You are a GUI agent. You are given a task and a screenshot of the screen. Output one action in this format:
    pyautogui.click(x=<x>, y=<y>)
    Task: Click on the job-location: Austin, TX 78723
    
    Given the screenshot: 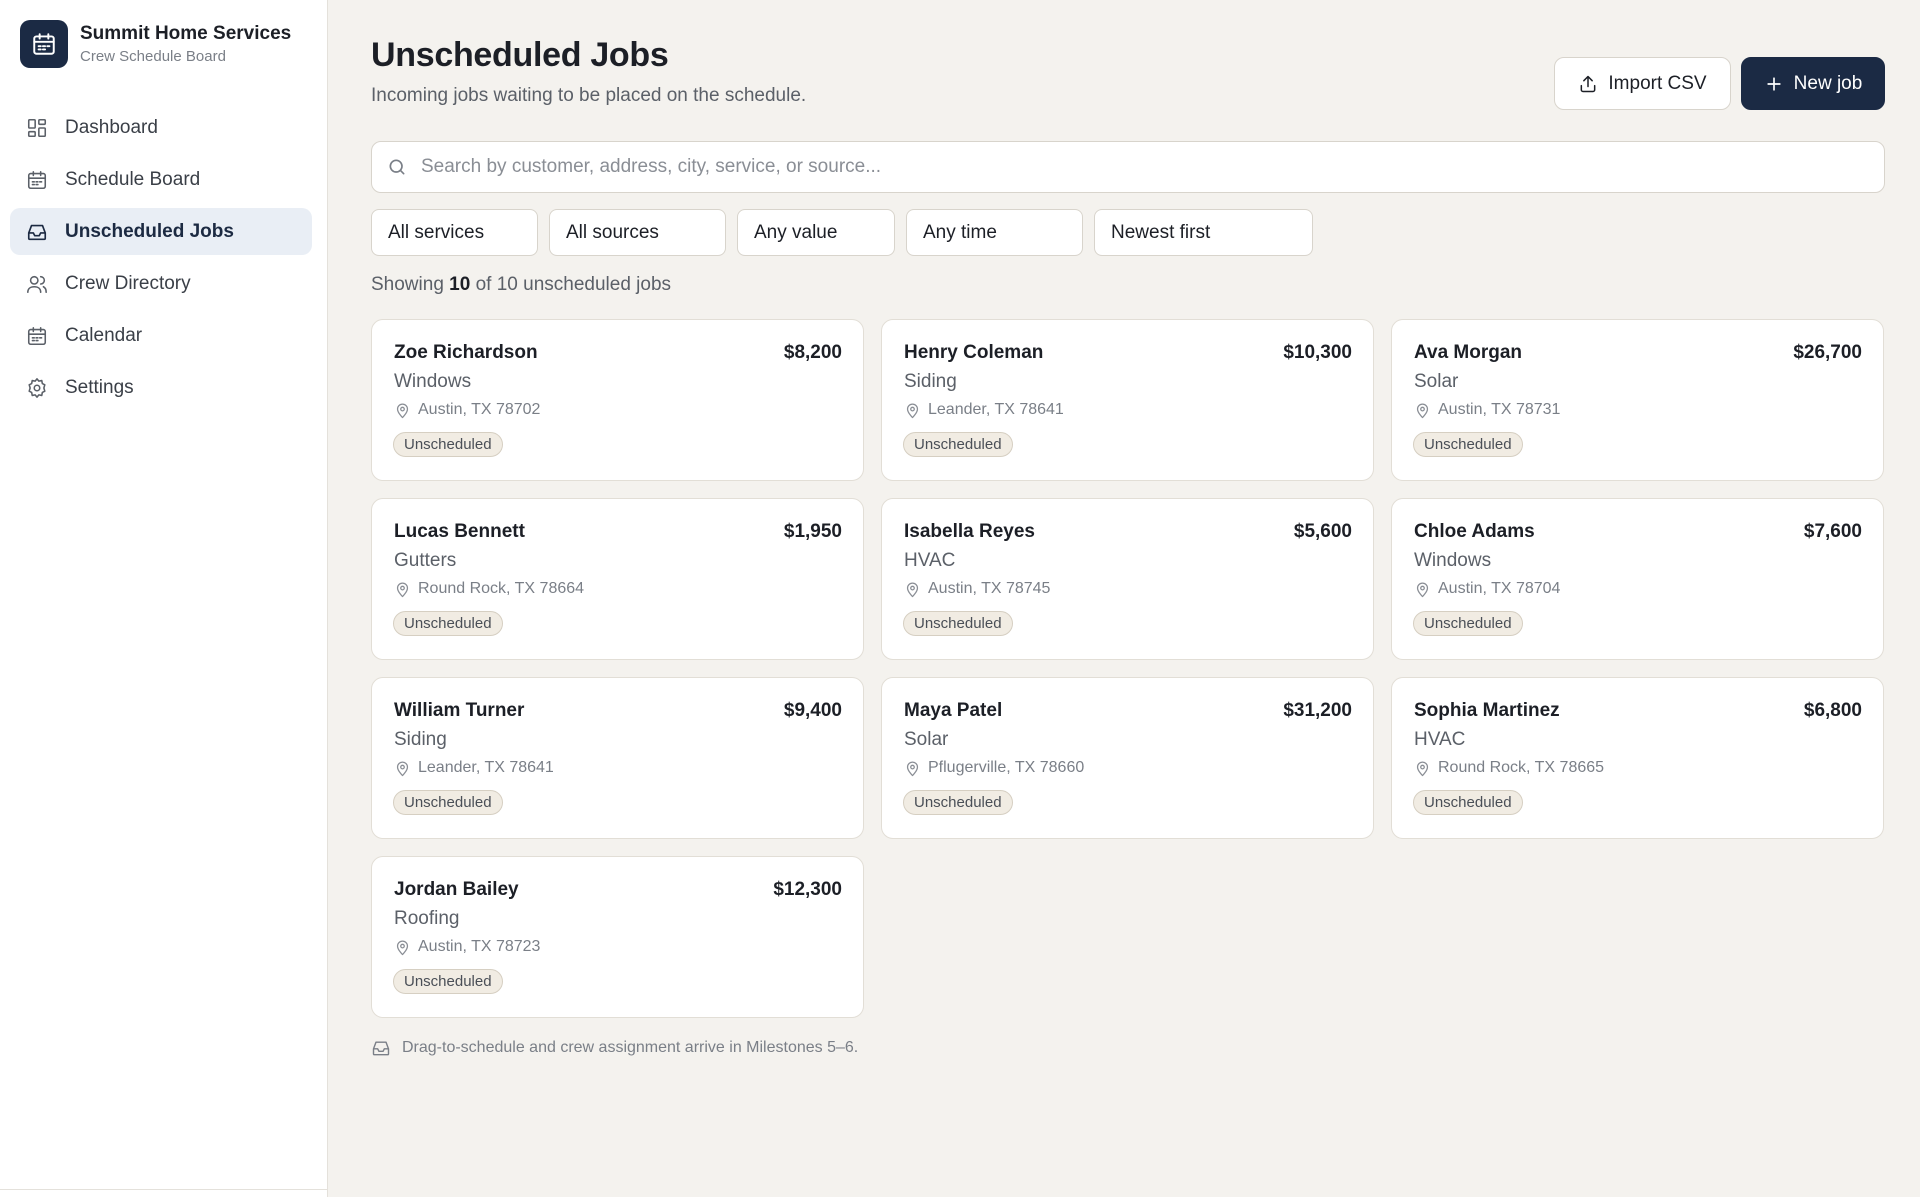 What is the action you would take?
    pyautogui.click(x=467, y=947)
    